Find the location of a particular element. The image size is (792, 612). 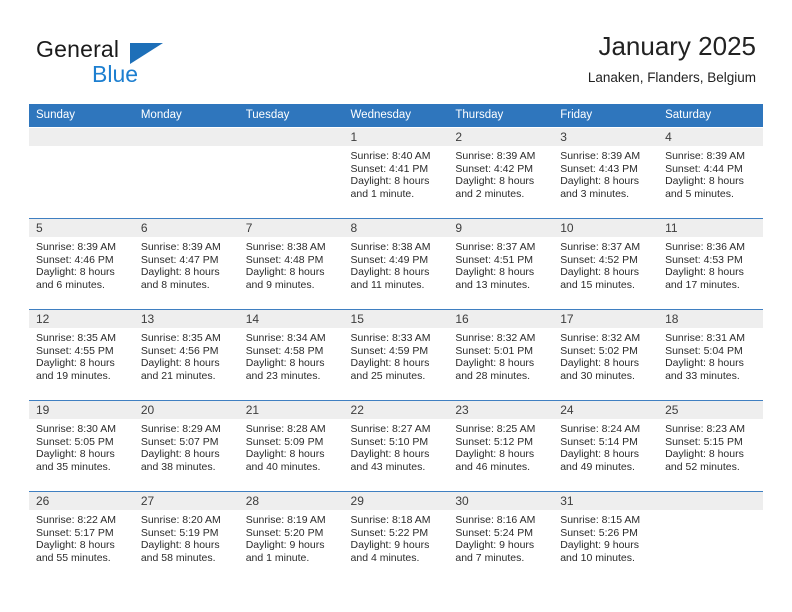

sunset-text: Sunset: 4:43 PM is located at coordinates (599, 168).